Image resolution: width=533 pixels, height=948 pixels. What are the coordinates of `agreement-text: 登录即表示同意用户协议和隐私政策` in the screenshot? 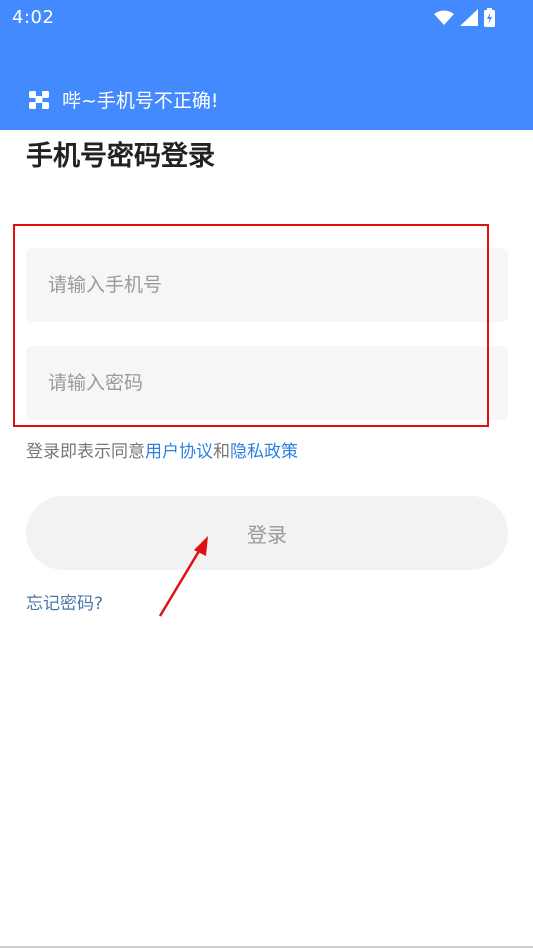 It's located at (162, 449).